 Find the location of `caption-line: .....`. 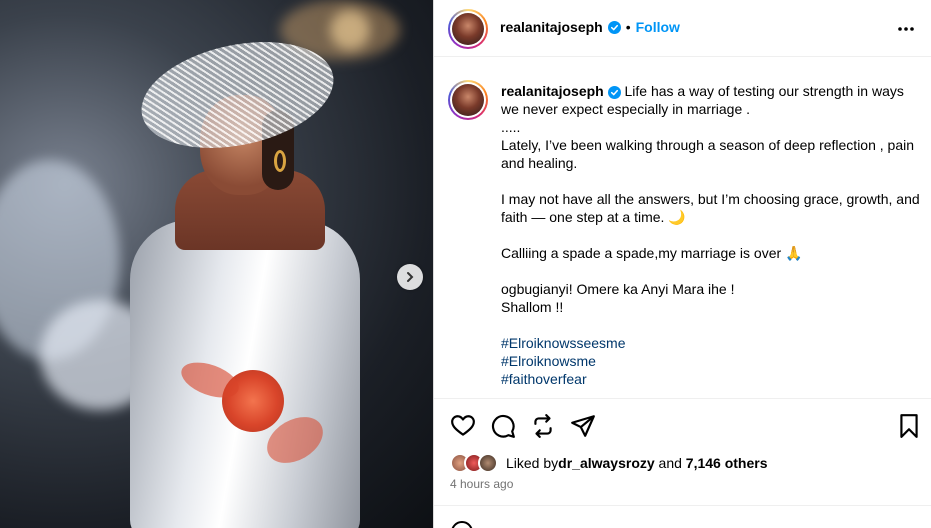

caption-line: ..... is located at coordinates (511, 127).